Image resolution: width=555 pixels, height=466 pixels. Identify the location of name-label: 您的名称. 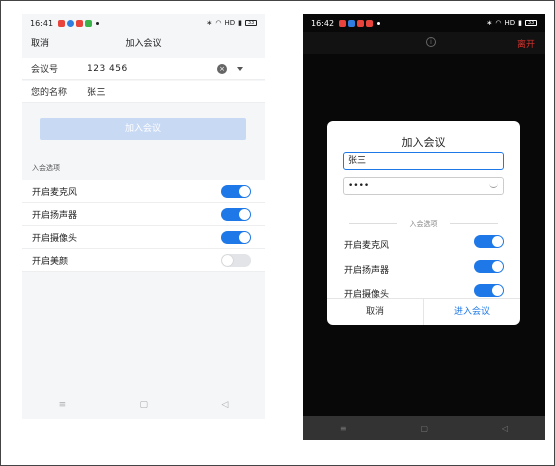
(49, 93).